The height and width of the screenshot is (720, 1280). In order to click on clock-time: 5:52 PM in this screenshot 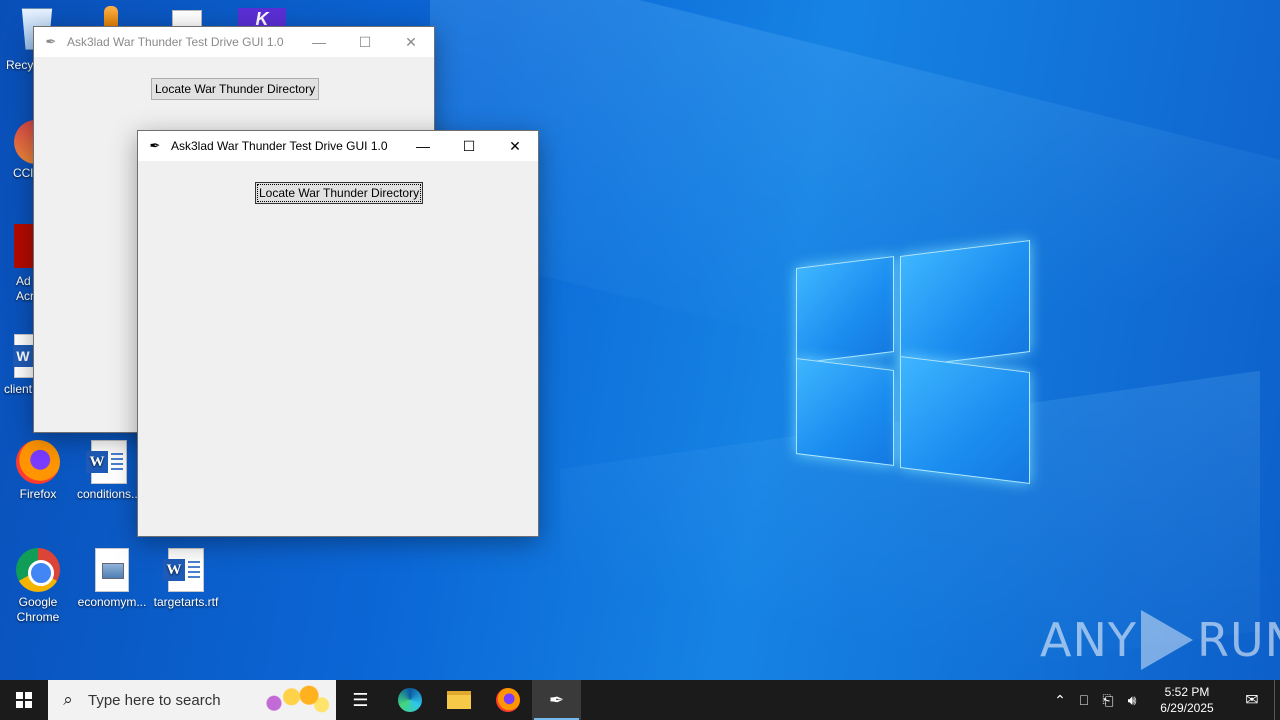, I will do `click(1187, 692)`.